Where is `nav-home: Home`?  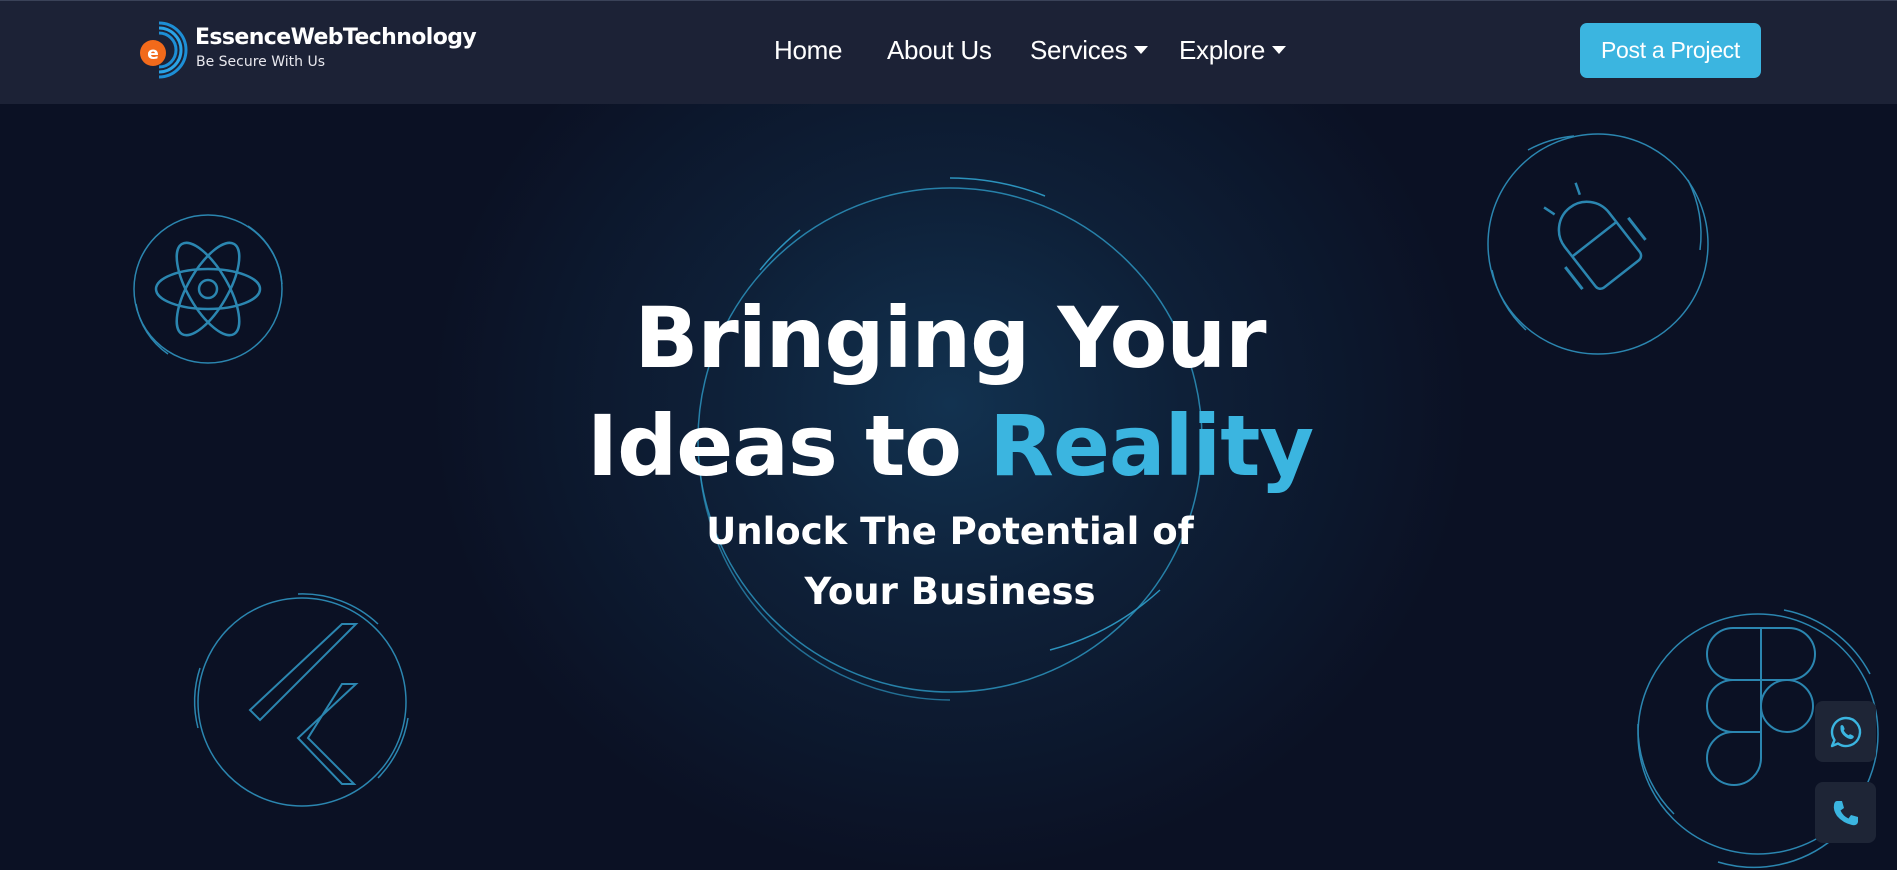 nav-home: Home is located at coordinates (808, 50).